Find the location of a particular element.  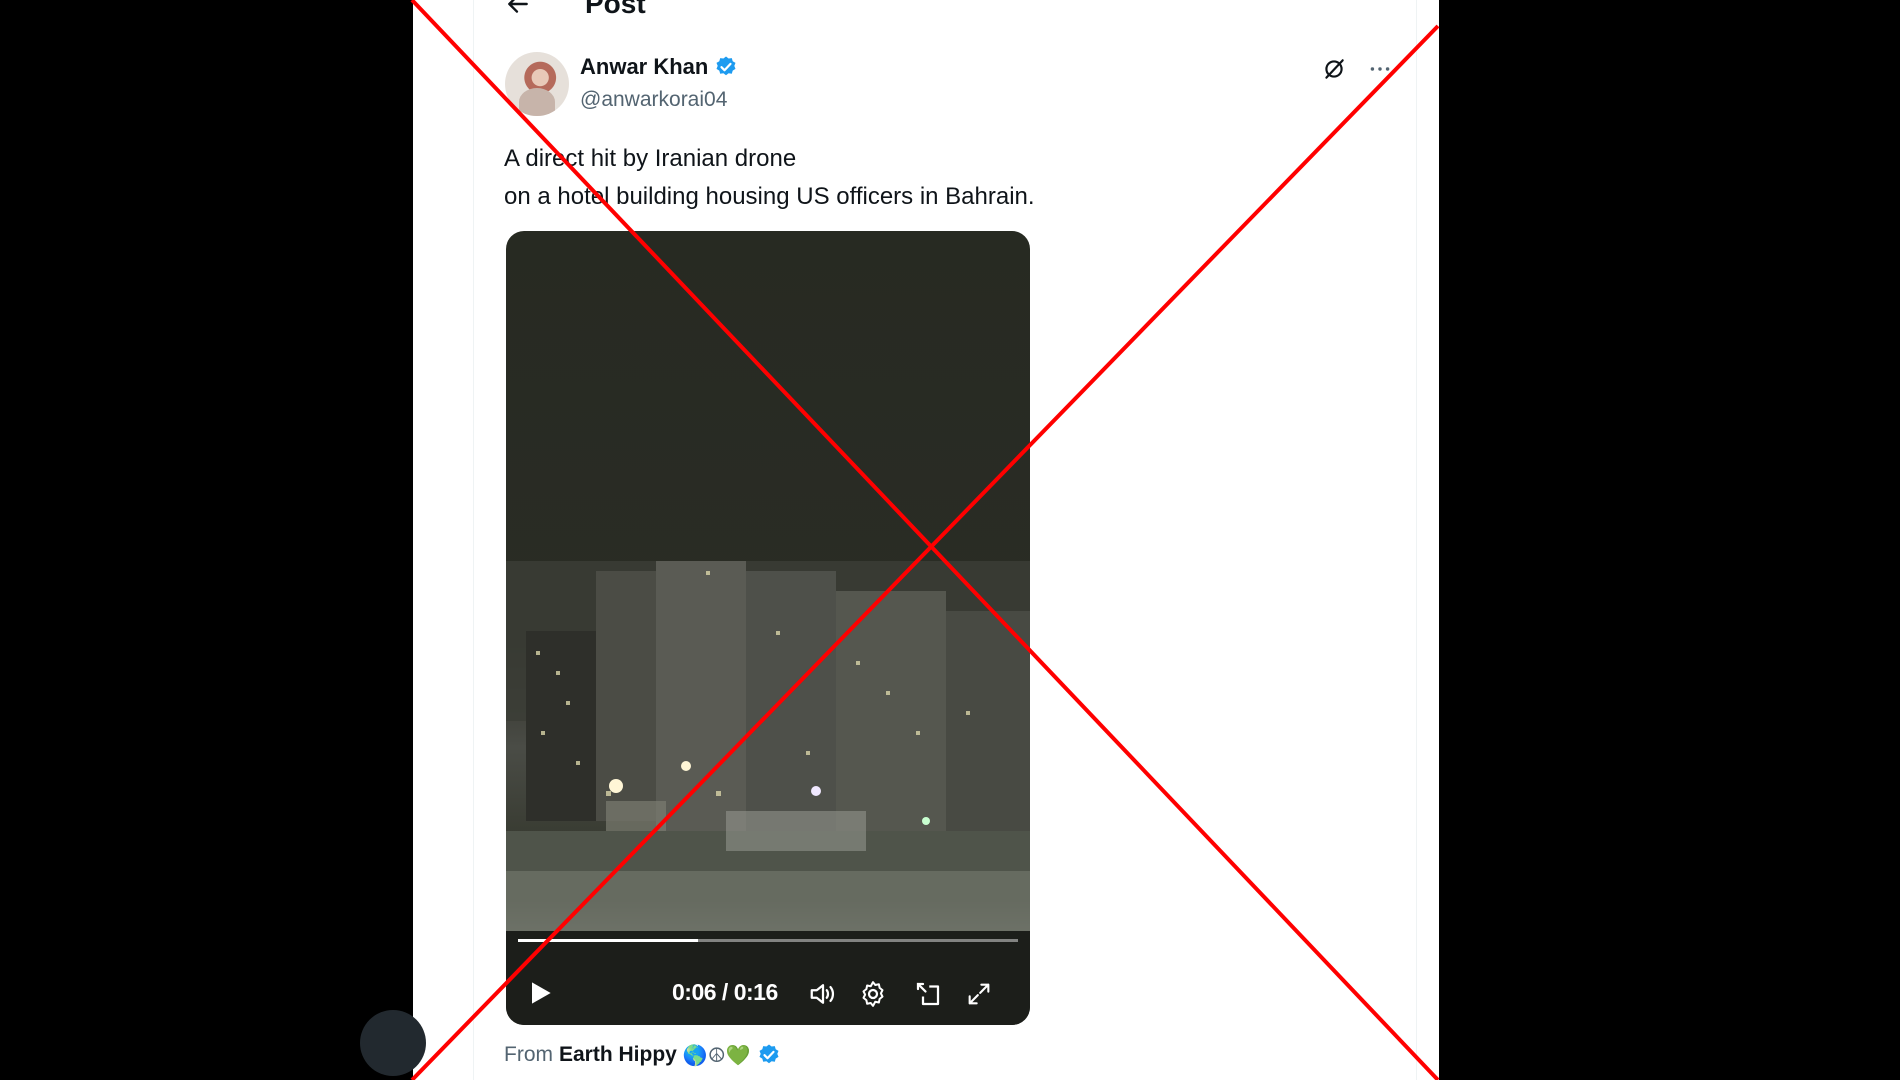

play-icon is located at coordinates (540, 993).